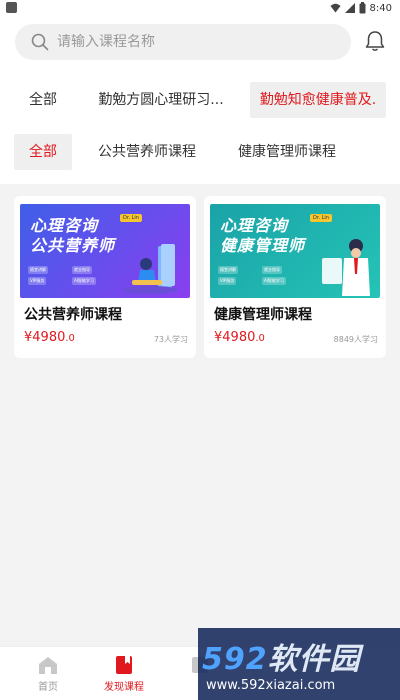  Describe the element at coordinates (287, 152) in the screenshot. I see `subcategory-tab-health-manager: 健康管理师课程` at that location.